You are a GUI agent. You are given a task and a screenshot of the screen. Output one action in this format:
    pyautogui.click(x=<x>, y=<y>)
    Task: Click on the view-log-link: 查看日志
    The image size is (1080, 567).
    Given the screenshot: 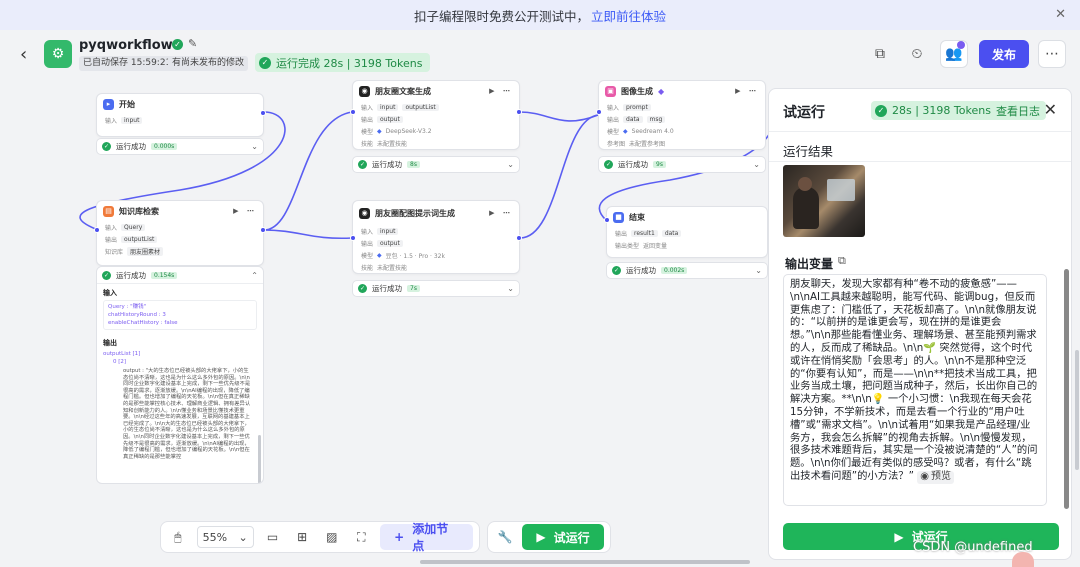 What is the action you would take?
    pyautogui.click(x=1018, y=111)
    